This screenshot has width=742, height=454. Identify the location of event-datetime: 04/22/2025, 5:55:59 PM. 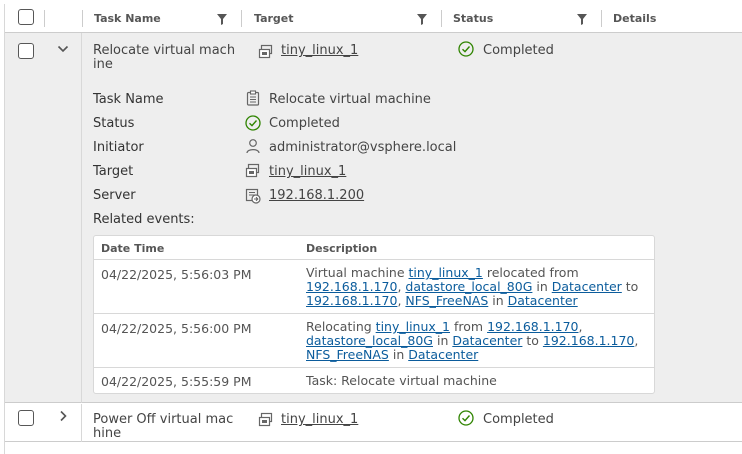
(176, 381).